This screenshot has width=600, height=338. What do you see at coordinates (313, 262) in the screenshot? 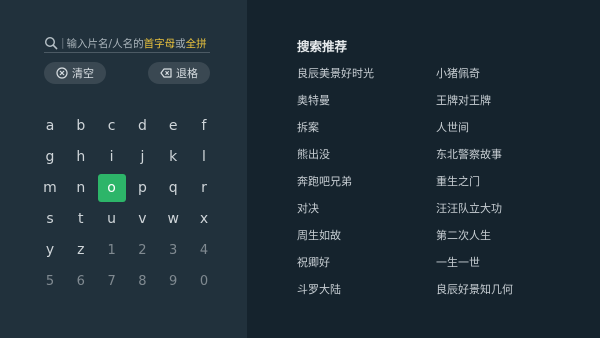
I see `recommendation-item: 祝卿好` at bounding box center [313, 262].